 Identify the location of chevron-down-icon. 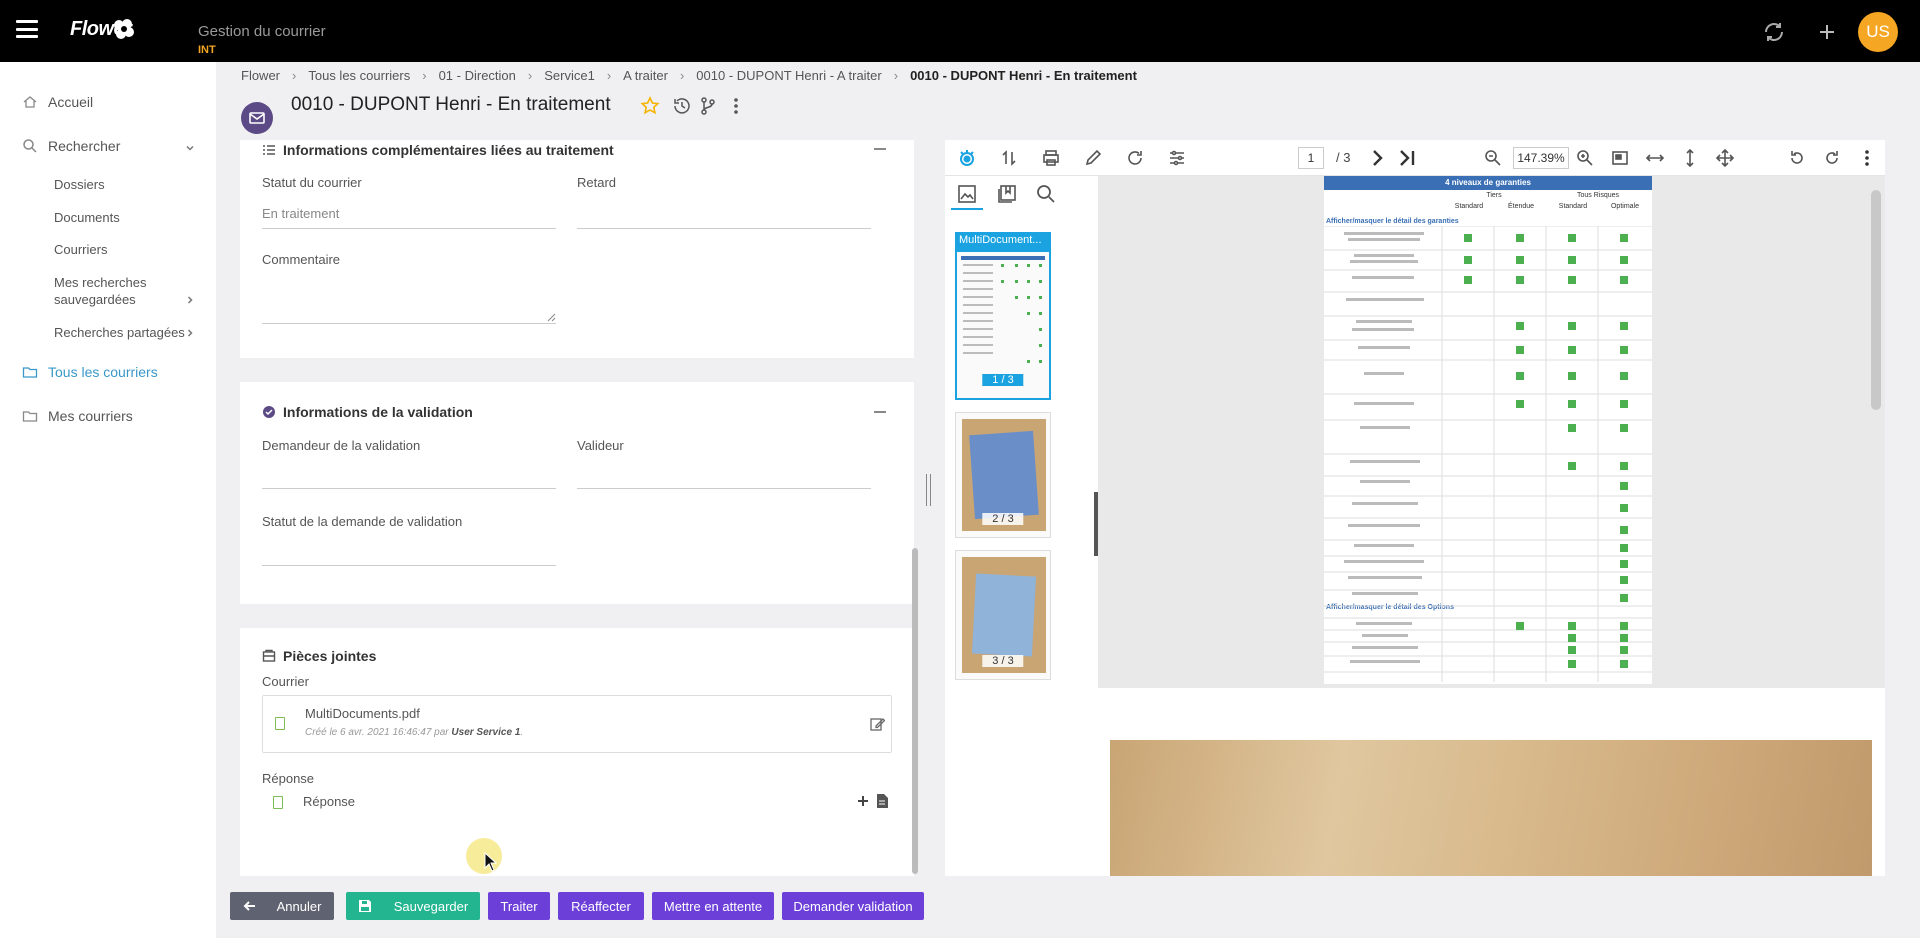
(190, 148).